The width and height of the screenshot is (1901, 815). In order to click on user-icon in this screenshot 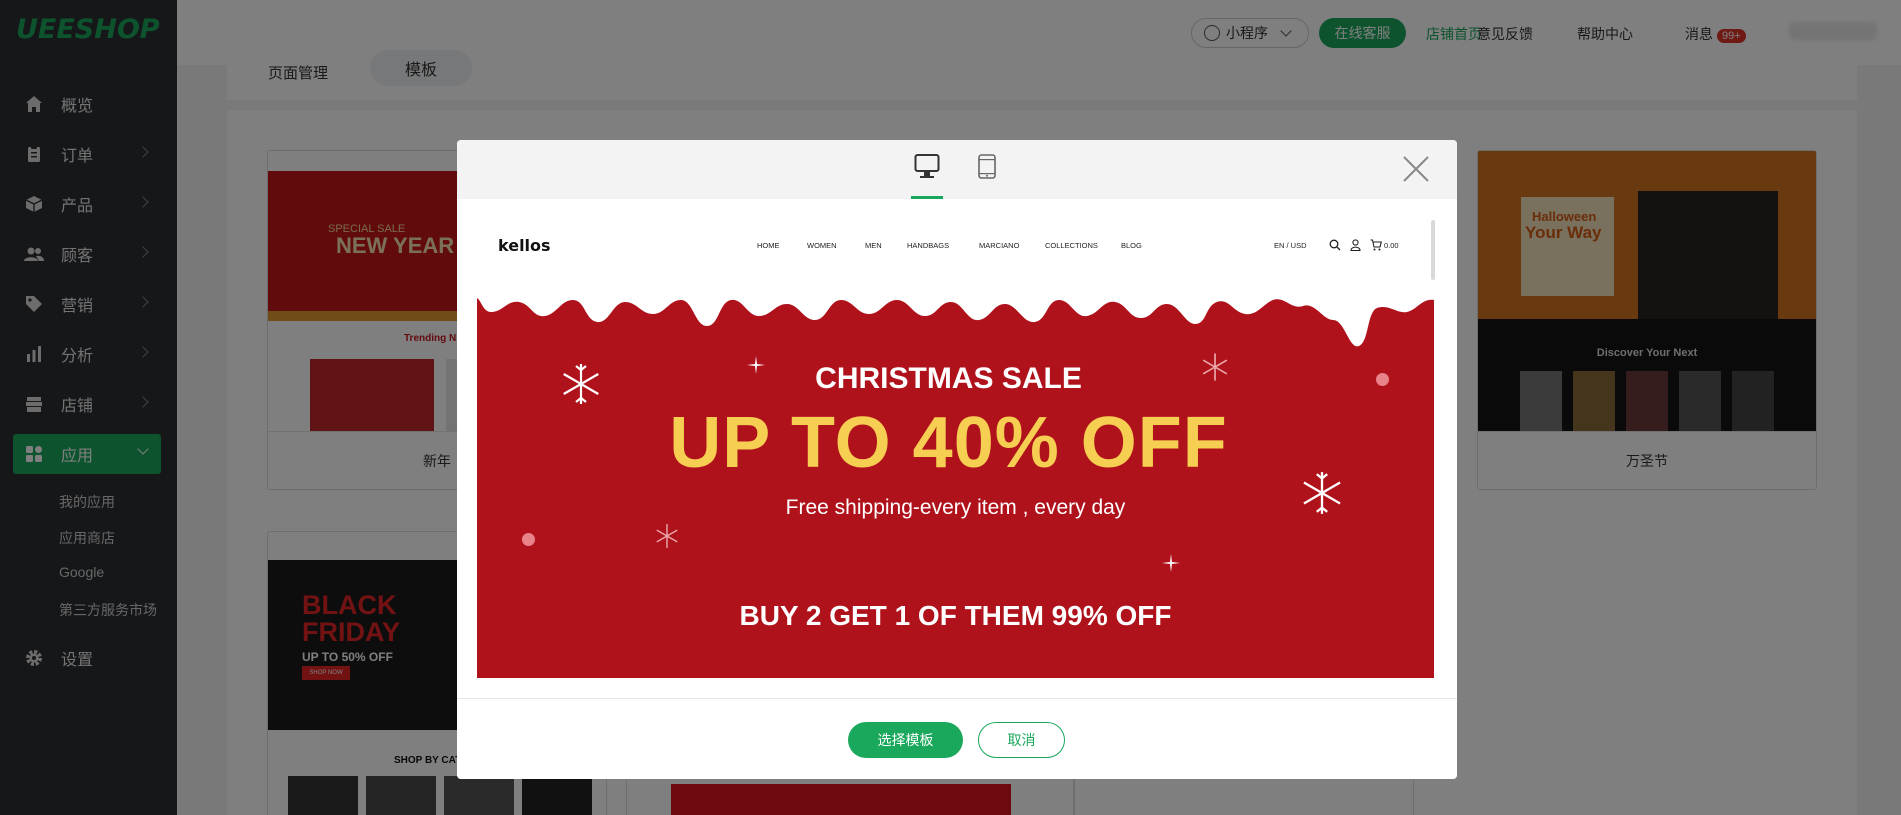, I will do `click(1355, 247)`.